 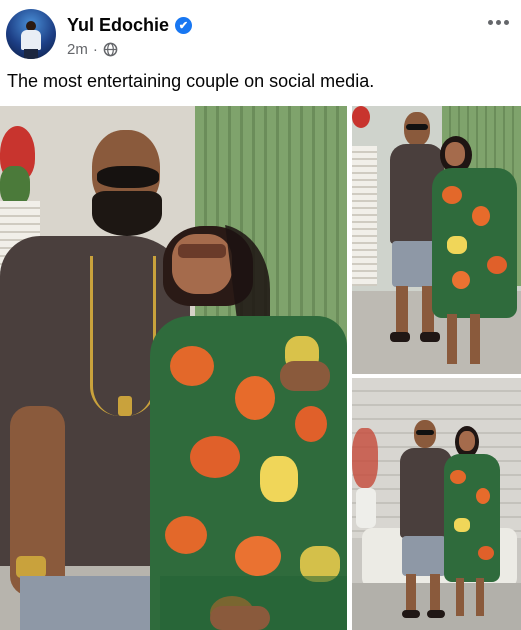 What do you see at coordinates (77, 49) in the screenshot?
I see `post-timestamp: 2m` at bounding box center [77, 49].